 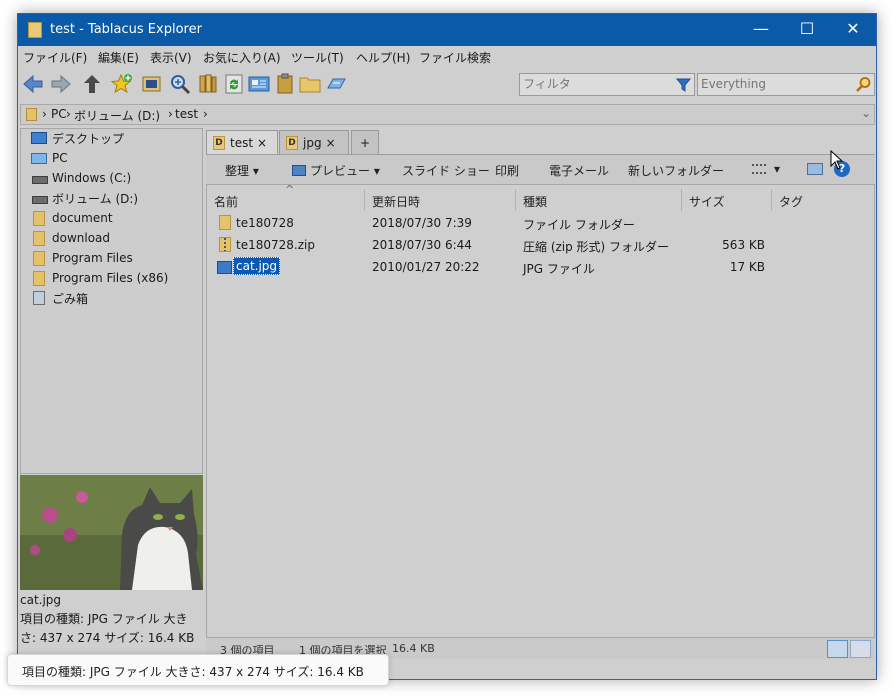 I want to click on nav-item-windows-c: Windows (C:), so click(x=81, y=178).